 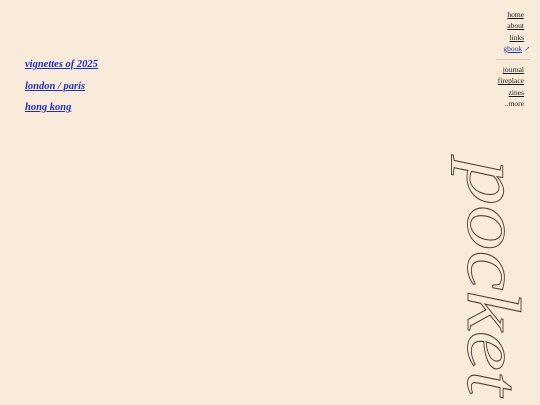 What do you see at coordinates (512, 48) in the screenshot?
I see `nav-guestbook: gbook` at bounding box center [512, 48].